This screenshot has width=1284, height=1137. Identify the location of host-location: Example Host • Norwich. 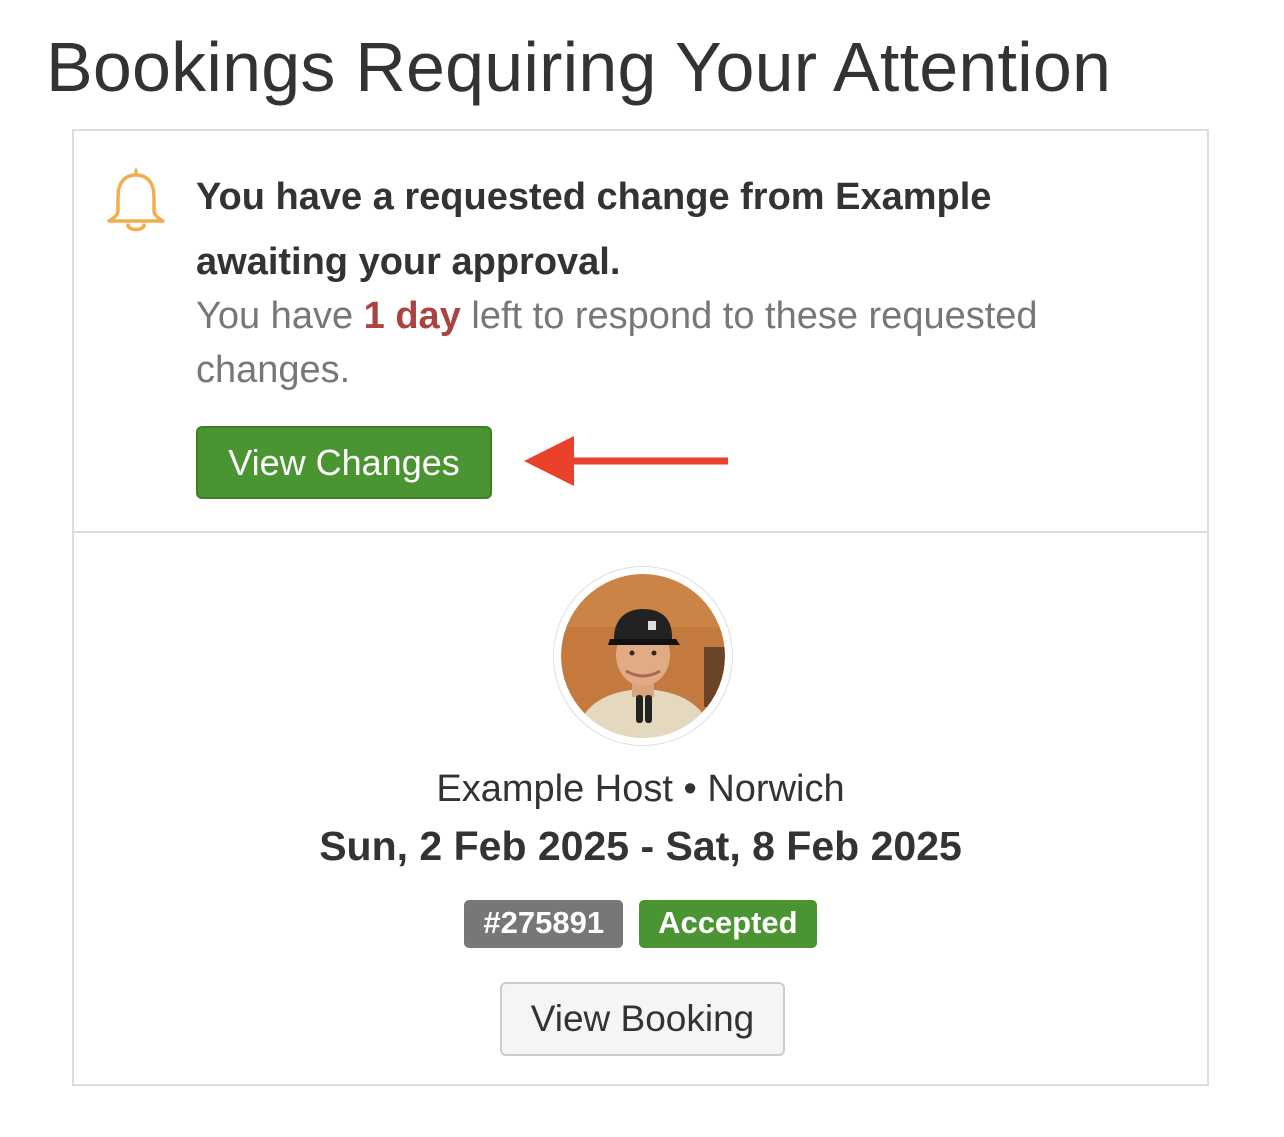
(640, 789).